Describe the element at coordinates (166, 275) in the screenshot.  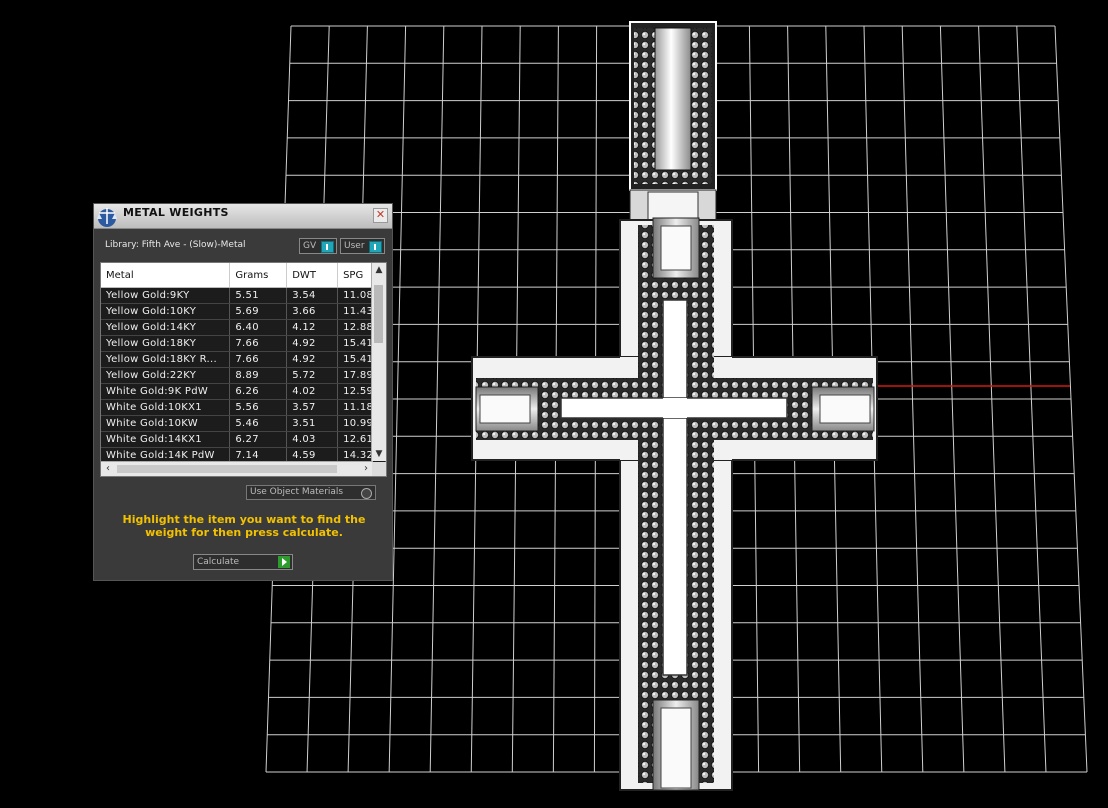
I see `column-header-metal: Metal` at that location.